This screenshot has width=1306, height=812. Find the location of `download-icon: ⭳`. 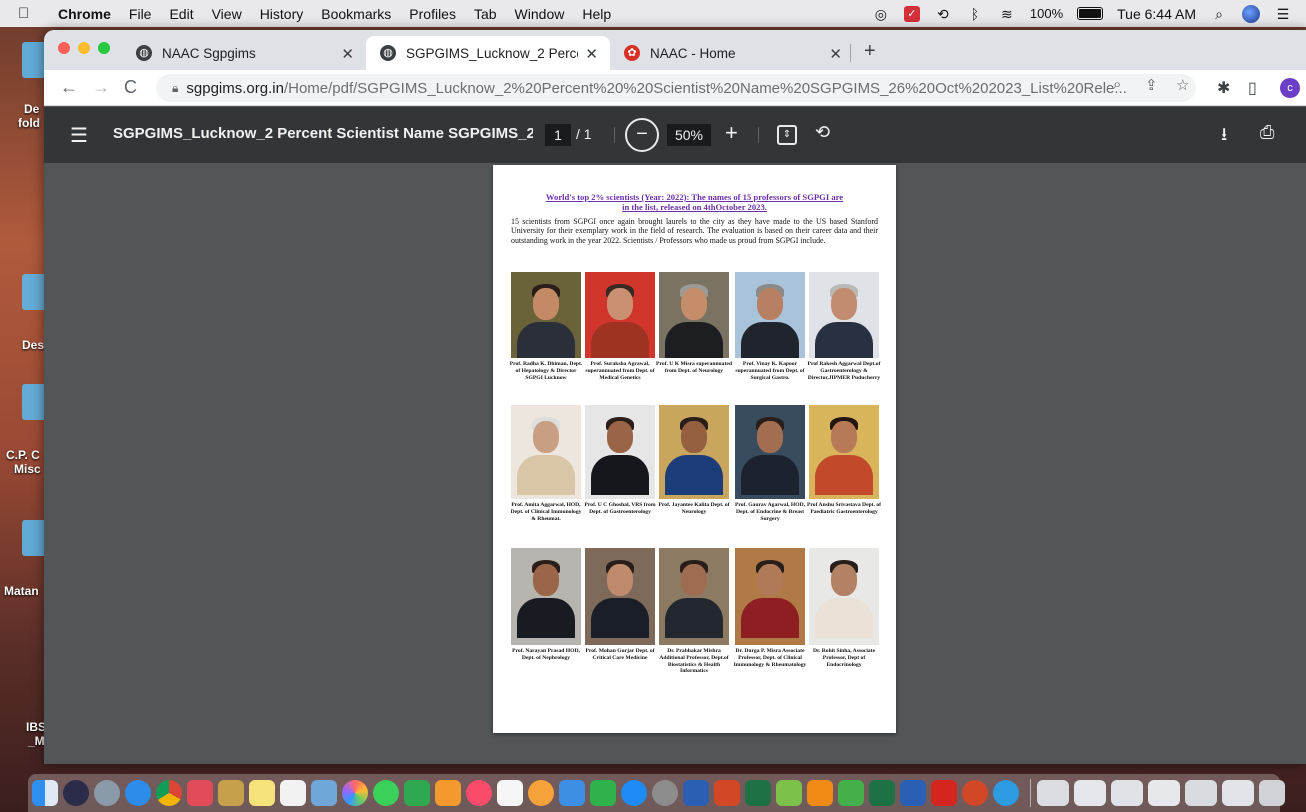

download-icon: ⭳ is located at coordinates (1224, 137).